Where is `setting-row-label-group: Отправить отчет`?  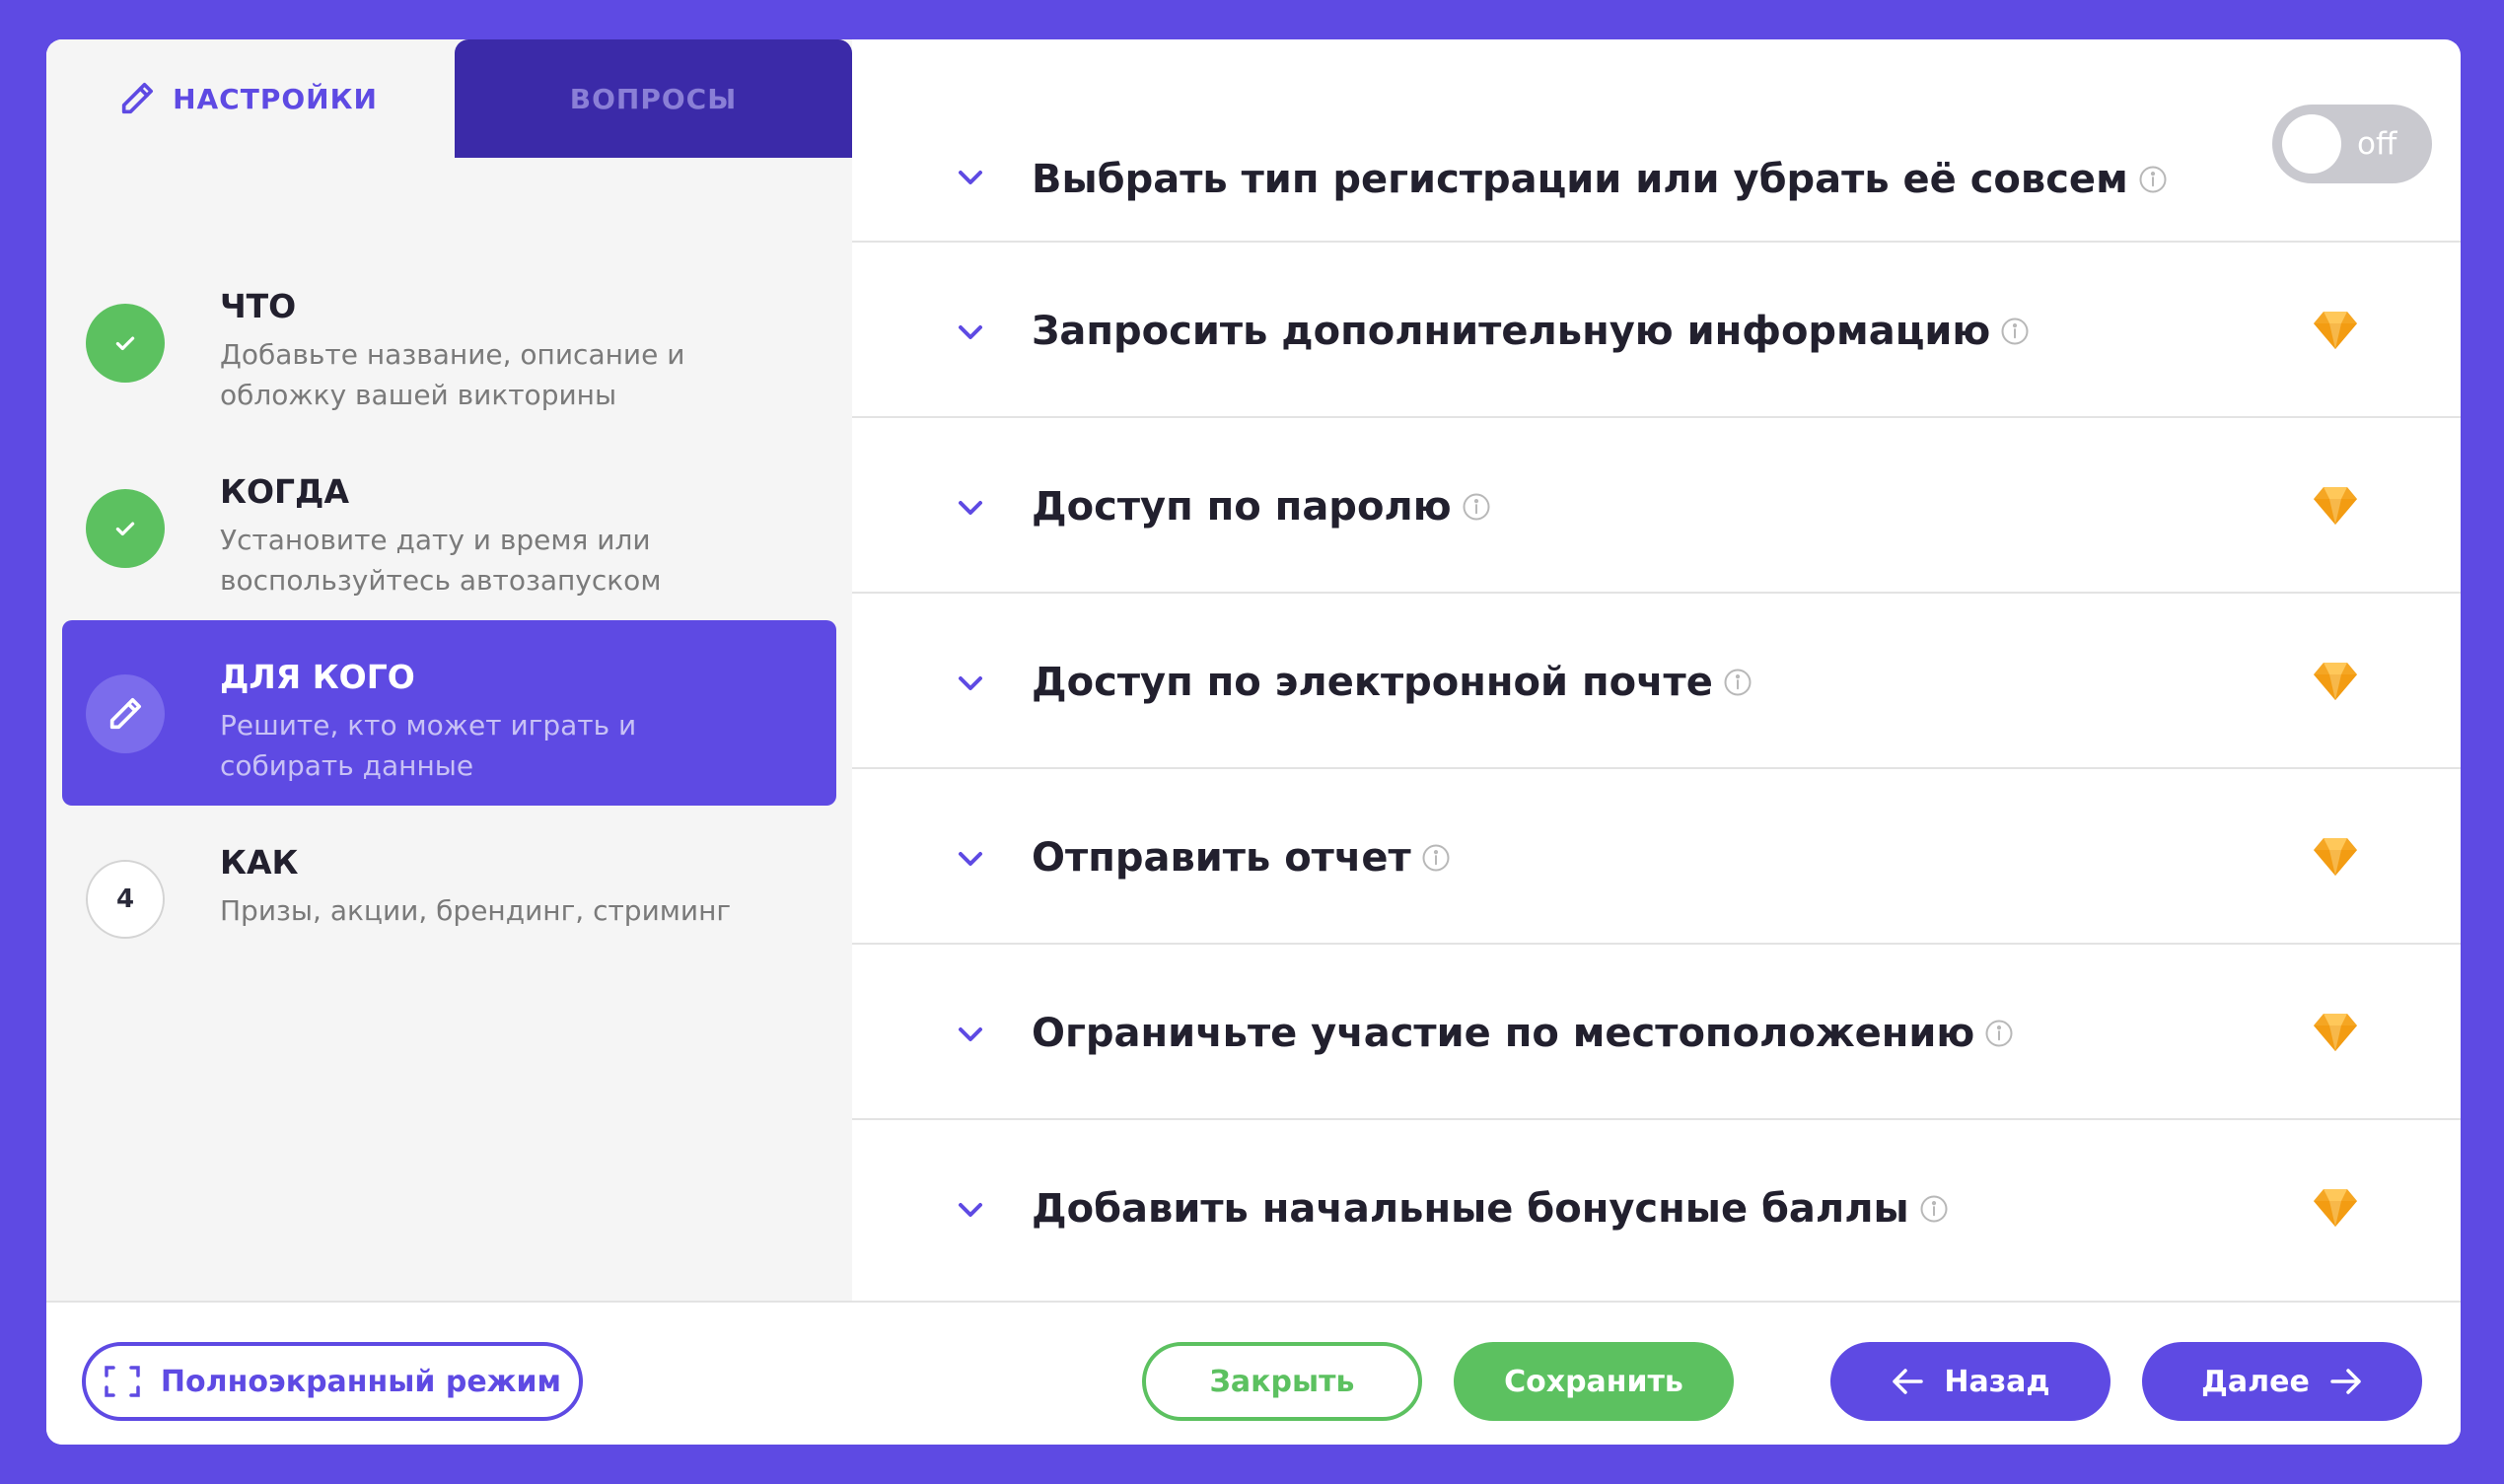
setting-row-label-group: Отправить отчет is located at coordinates (1242, 858).